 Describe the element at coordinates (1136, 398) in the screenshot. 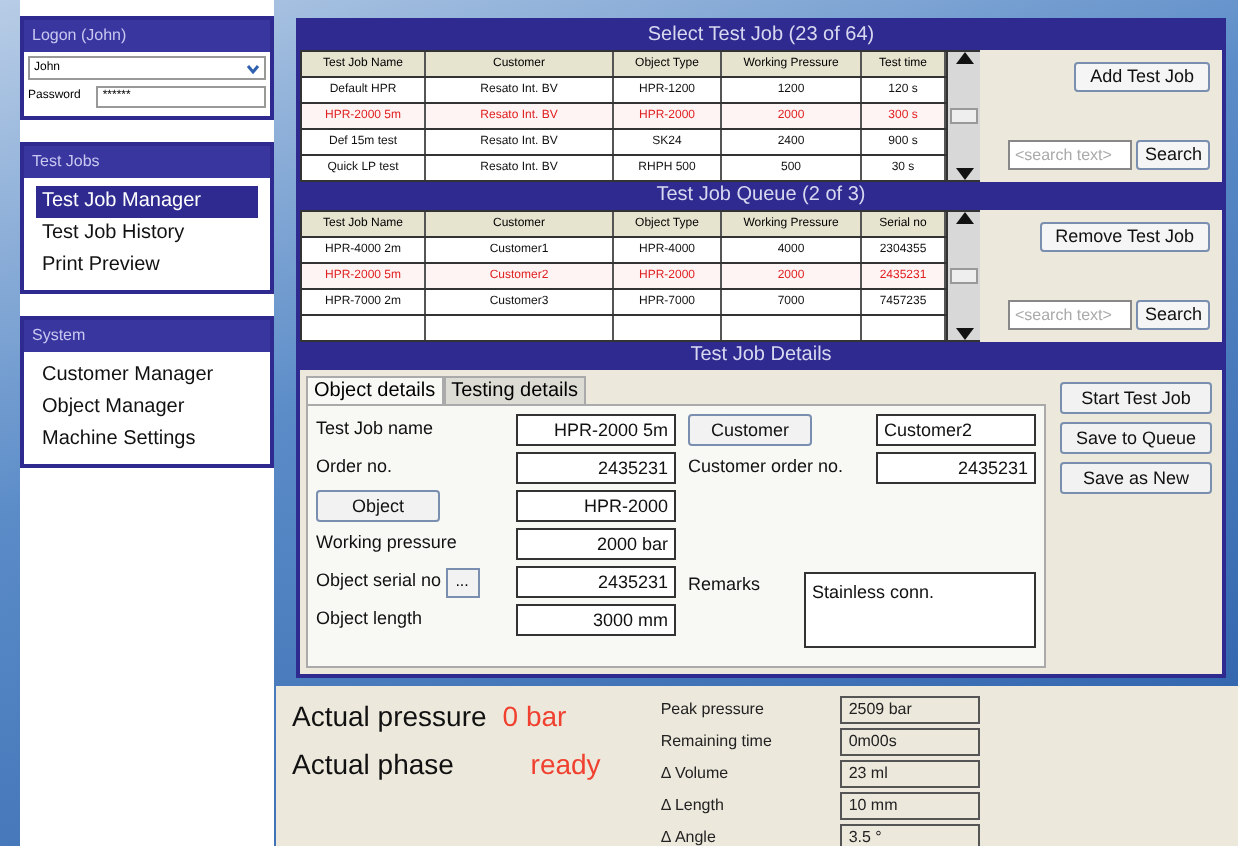

I see `action-button: Start Test Job` at that location.